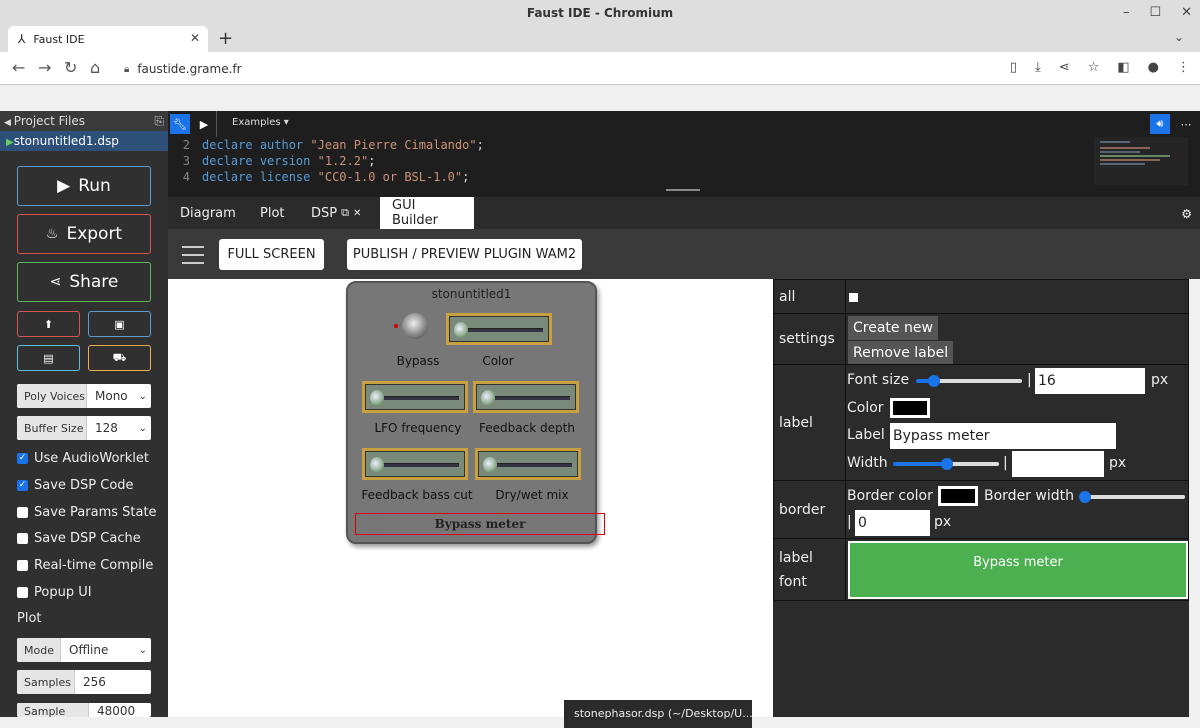  What do you see at coordinates (683, 190) in the screenshot?
I see `drag-handle-icon` at bounding box center [683, 190].